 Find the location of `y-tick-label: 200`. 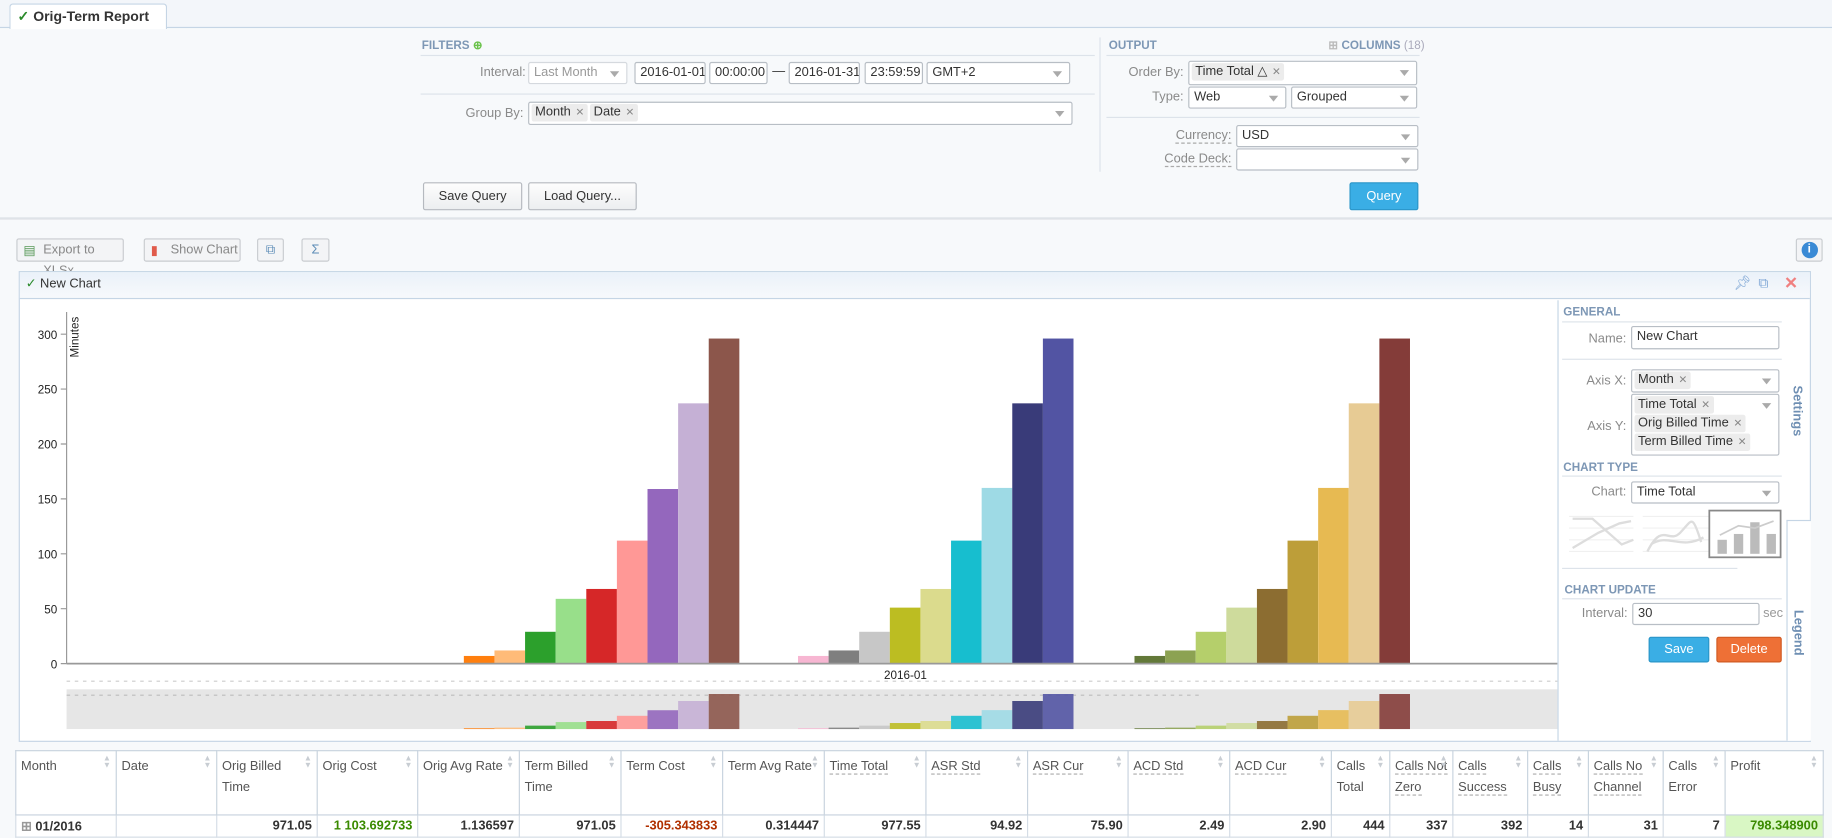

y-tick-label: 200 is located at coordinates (48, 445).